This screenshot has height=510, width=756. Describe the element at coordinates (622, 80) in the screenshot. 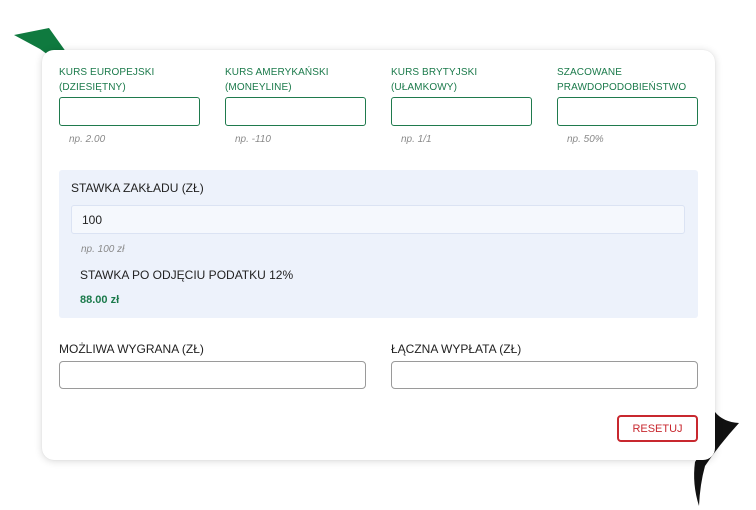

I see `probability-label: SZACOWANE PRAWDOPODOBIEŃSTWO` at that location.